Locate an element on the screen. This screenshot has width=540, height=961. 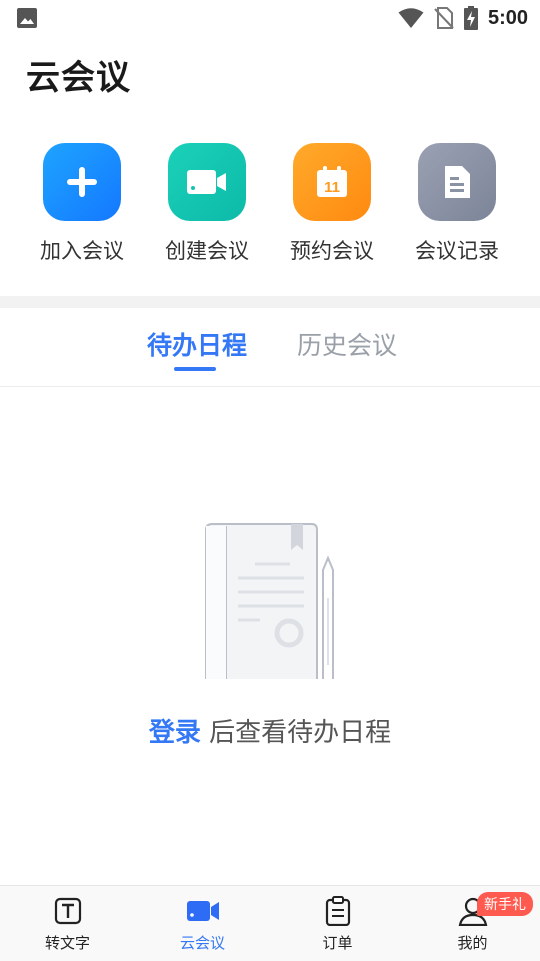
bottom-navigation: 转文字 云会议 订单 我的 新手礼 is located at coordinates (270, 923).